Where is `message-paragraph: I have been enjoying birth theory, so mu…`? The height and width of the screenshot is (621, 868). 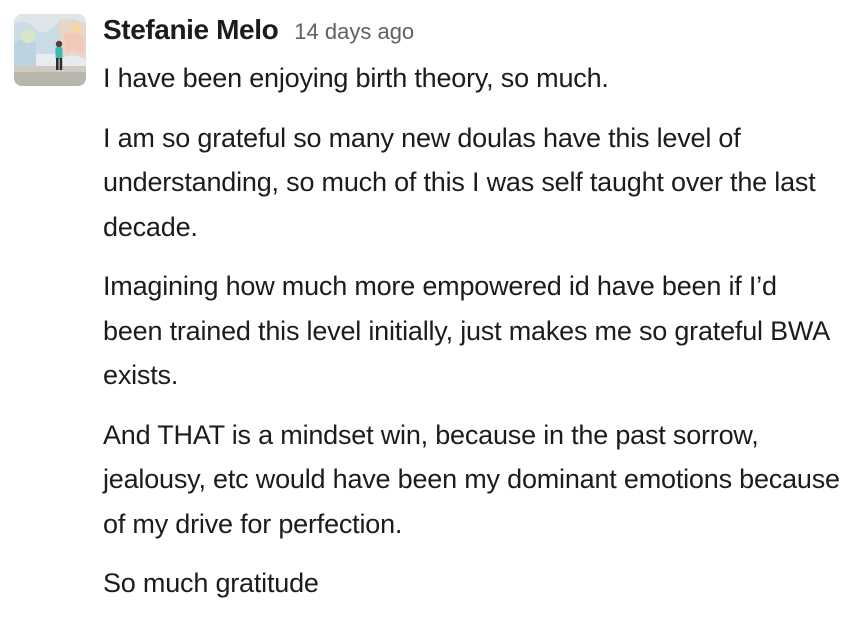
message-paragraph: I have been enjoying birth theory, so mu… is located at coordinates (356, 78).